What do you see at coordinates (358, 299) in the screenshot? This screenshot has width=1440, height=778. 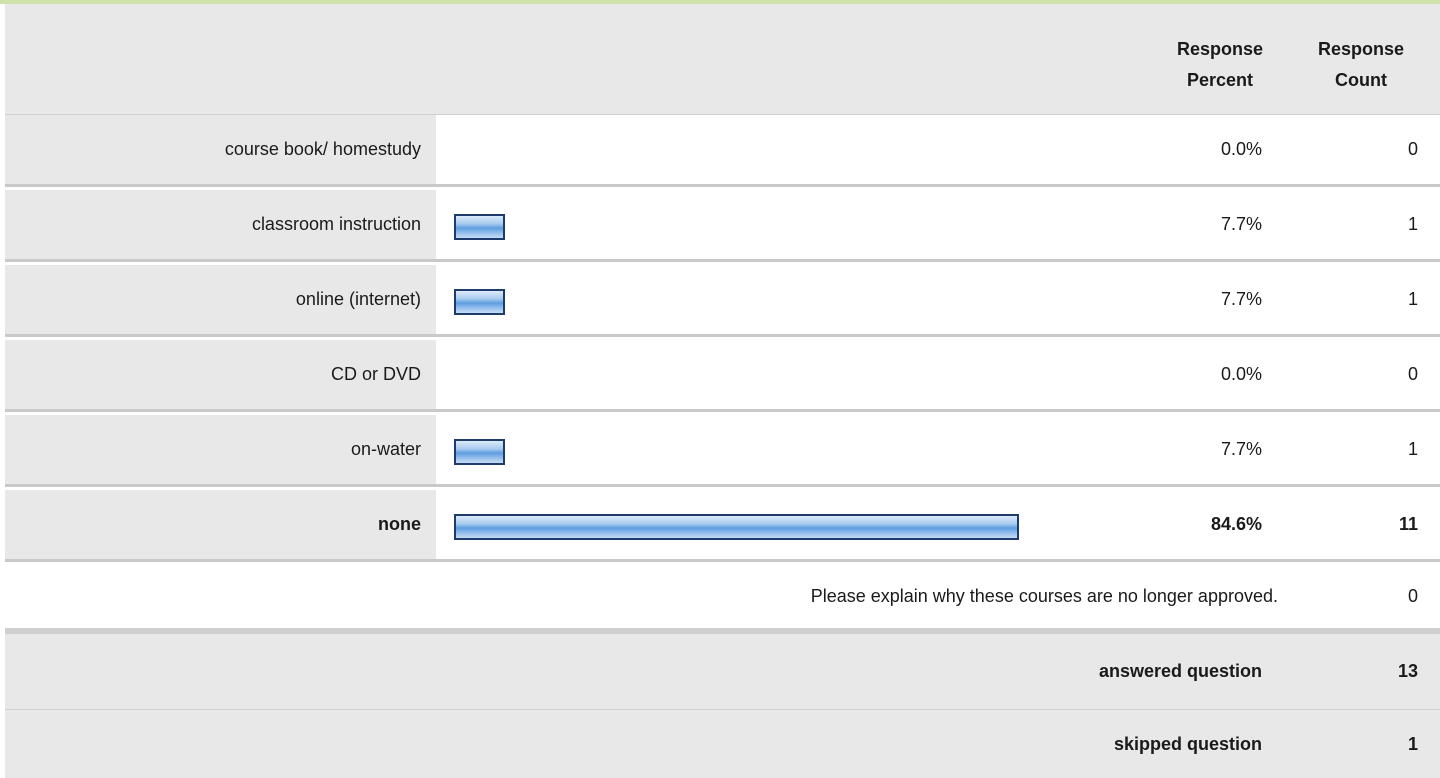 I see `answer-label: online (internet)` at bounding box center [358, 299].